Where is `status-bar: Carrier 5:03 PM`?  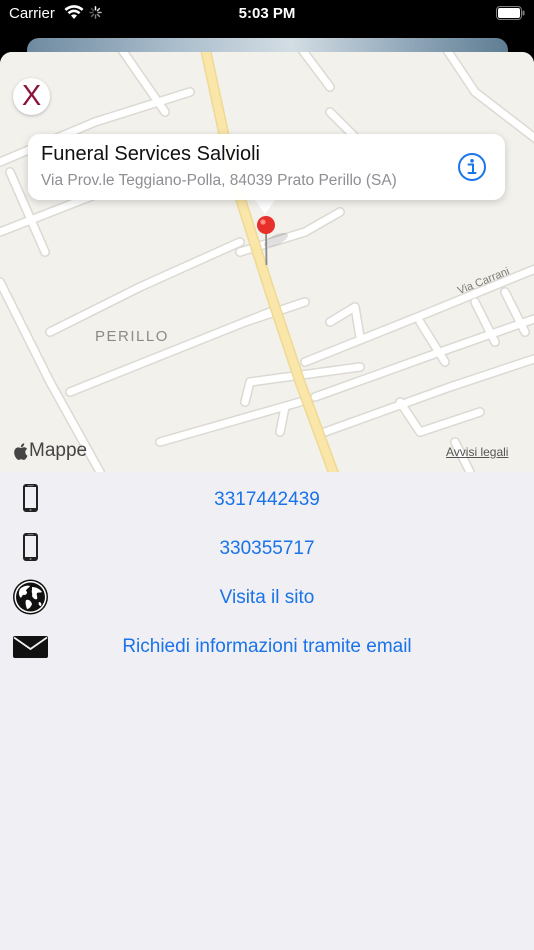
status-bar: Carrier 5:03 PM is located at coordinates (267, 15).